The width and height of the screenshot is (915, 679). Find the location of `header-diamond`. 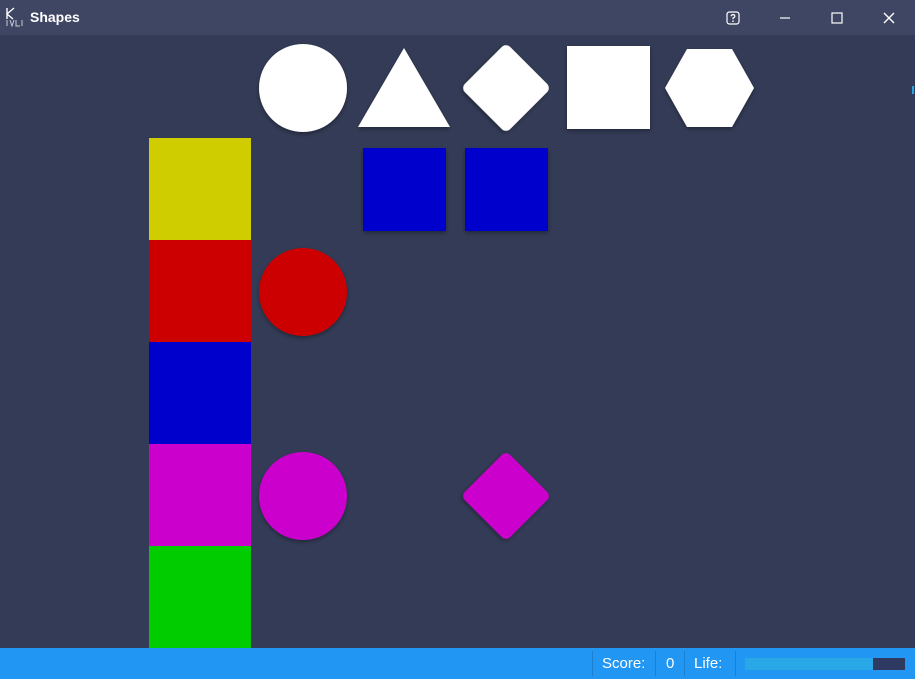

header-diamond is located at coordinates (506, 88).